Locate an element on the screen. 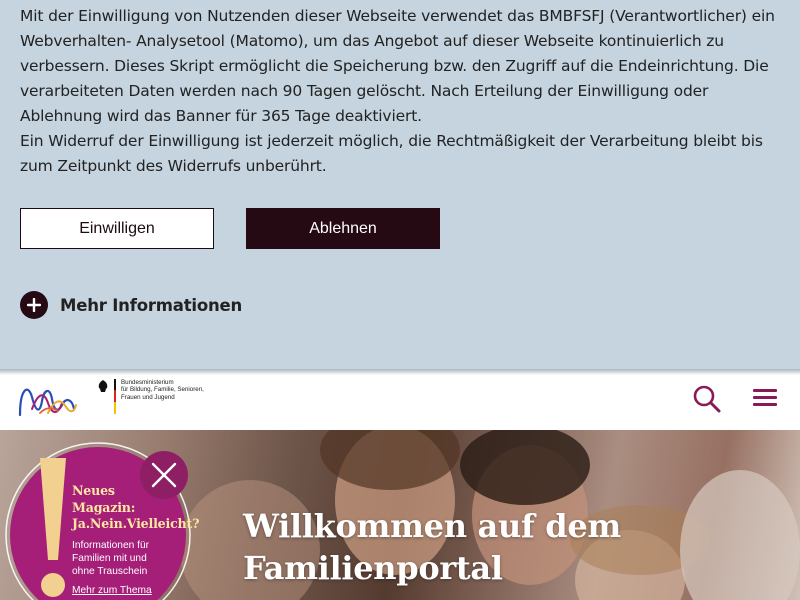  hero-title-line-2: Familienportal is located at coordinates (373, 568).